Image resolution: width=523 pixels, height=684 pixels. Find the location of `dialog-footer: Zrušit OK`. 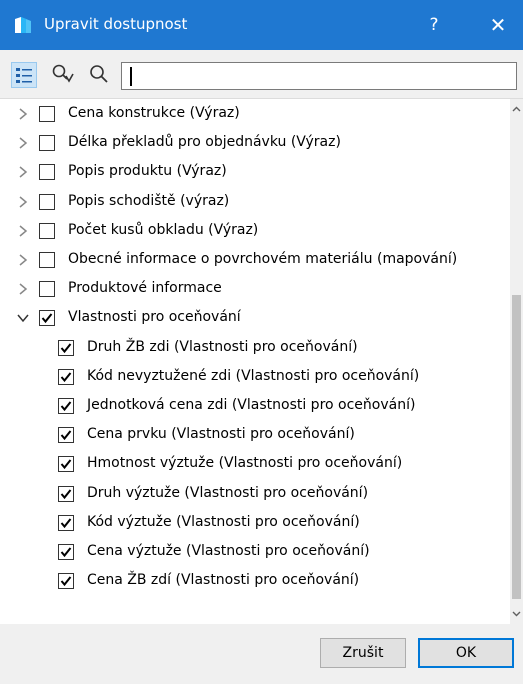

dialog-footer: Zrušit OK is located at coordinates (261, 654).